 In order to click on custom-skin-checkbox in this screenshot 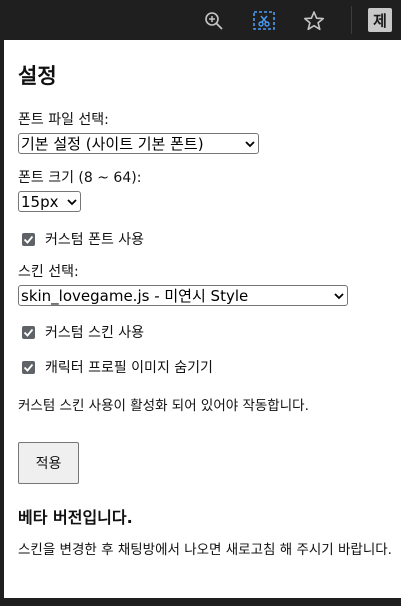, I will do `click(28, 332)`.